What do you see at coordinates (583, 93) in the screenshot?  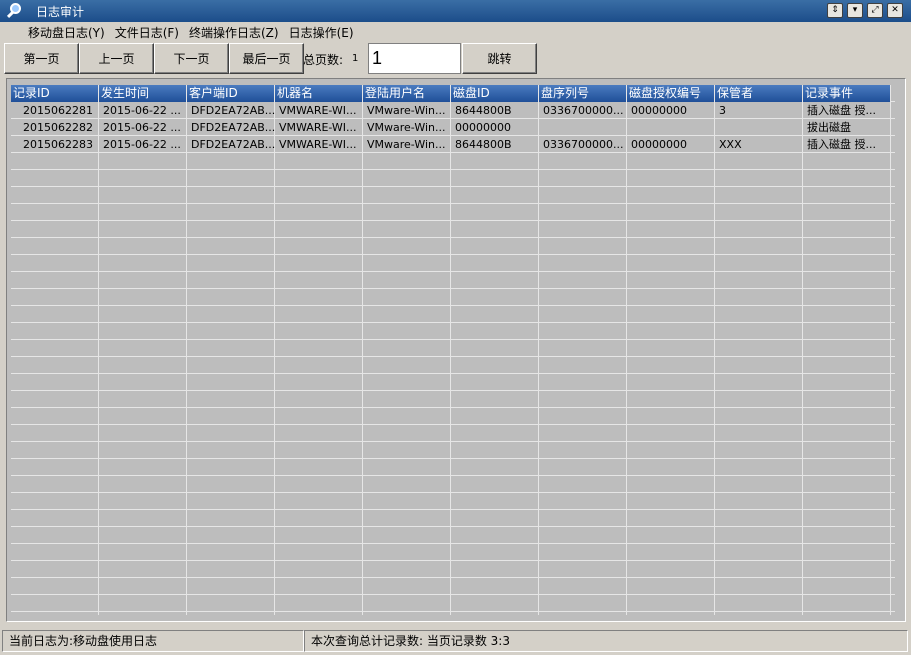 I see `column-header: 盘序列号` at bounding box center [583, 93].